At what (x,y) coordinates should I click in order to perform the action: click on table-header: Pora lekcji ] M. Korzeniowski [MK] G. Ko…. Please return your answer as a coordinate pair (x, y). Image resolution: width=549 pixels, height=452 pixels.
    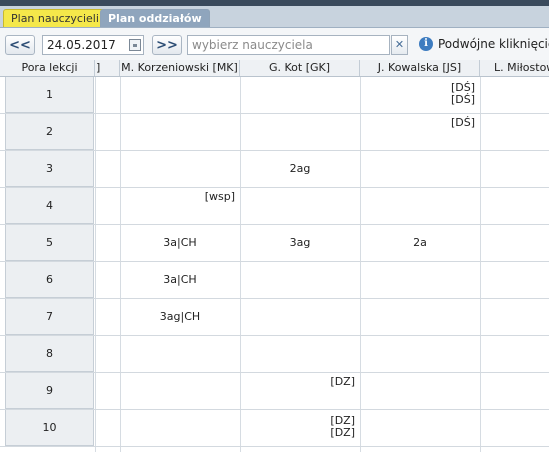
    Looking at the image, I should click on (274, 68).